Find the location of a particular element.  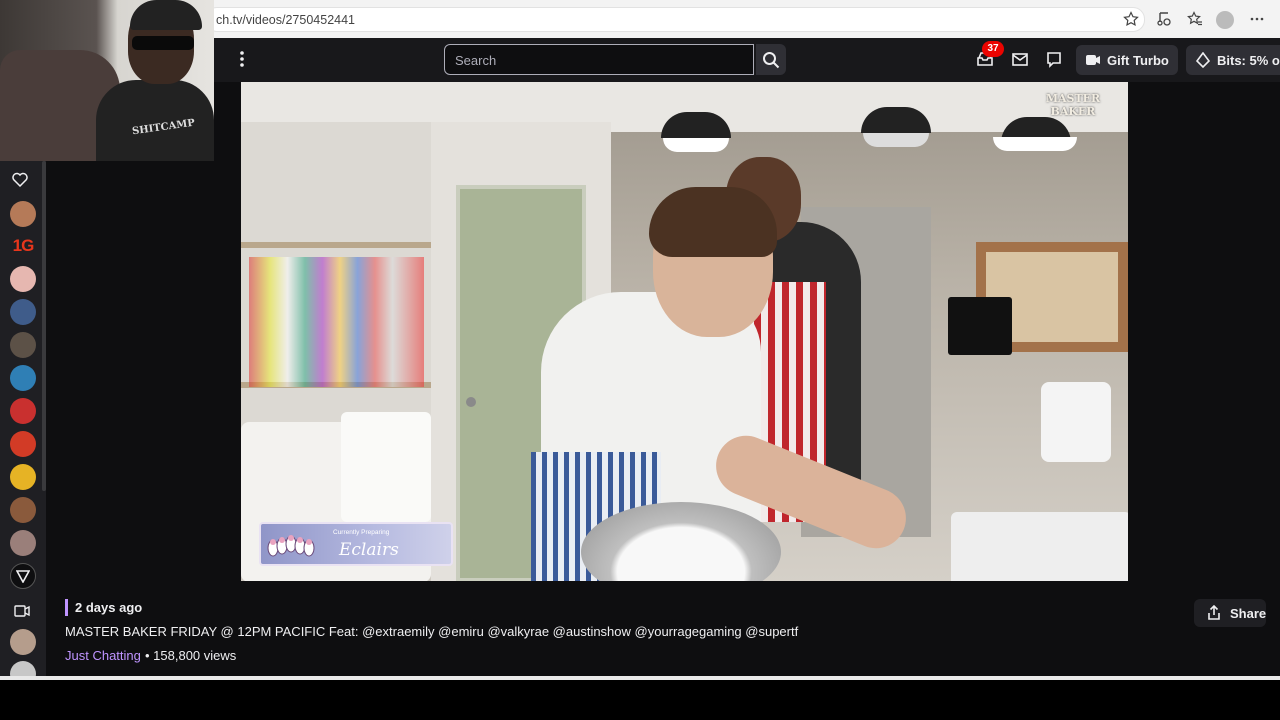

bottom-letterbox is located at coordinates (640, 700).